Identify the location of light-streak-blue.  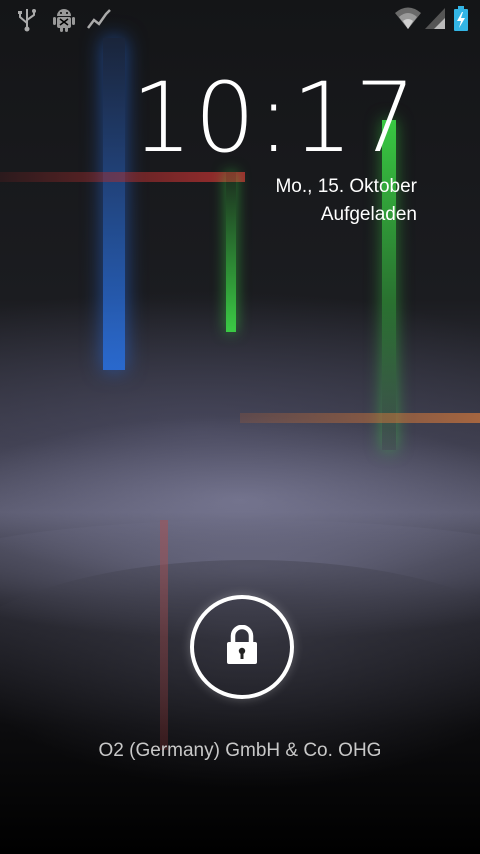
(114, 204).